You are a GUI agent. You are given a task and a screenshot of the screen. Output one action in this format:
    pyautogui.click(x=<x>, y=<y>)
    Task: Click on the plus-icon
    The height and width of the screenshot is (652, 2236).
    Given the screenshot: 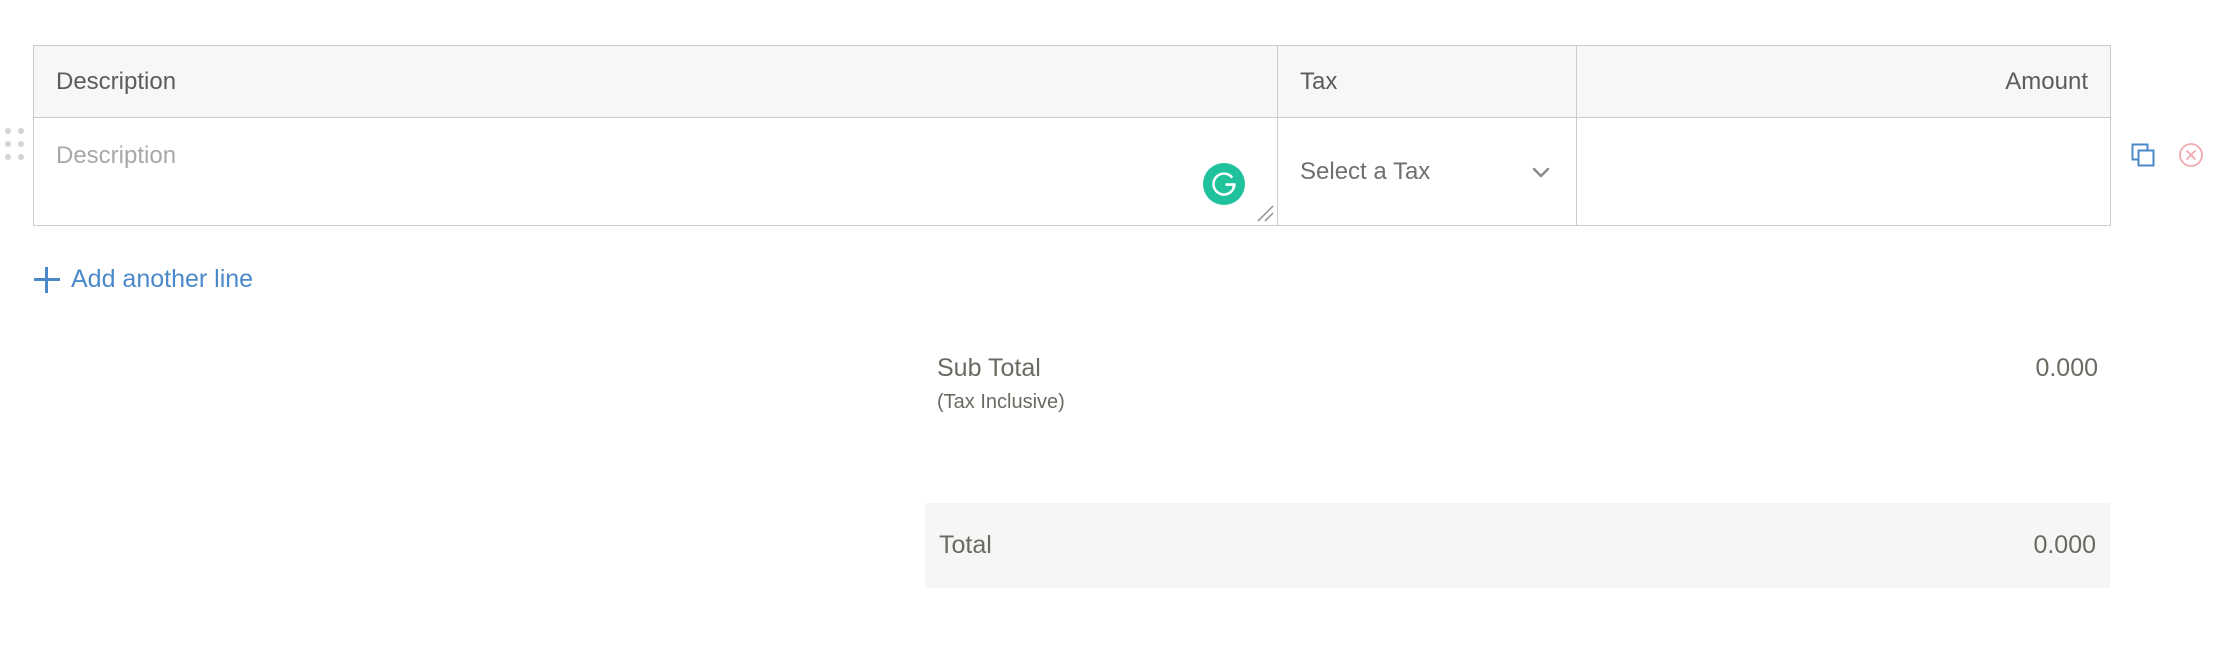 What is the action you would take?
    pyautogui.click(x=47, y=279)
    